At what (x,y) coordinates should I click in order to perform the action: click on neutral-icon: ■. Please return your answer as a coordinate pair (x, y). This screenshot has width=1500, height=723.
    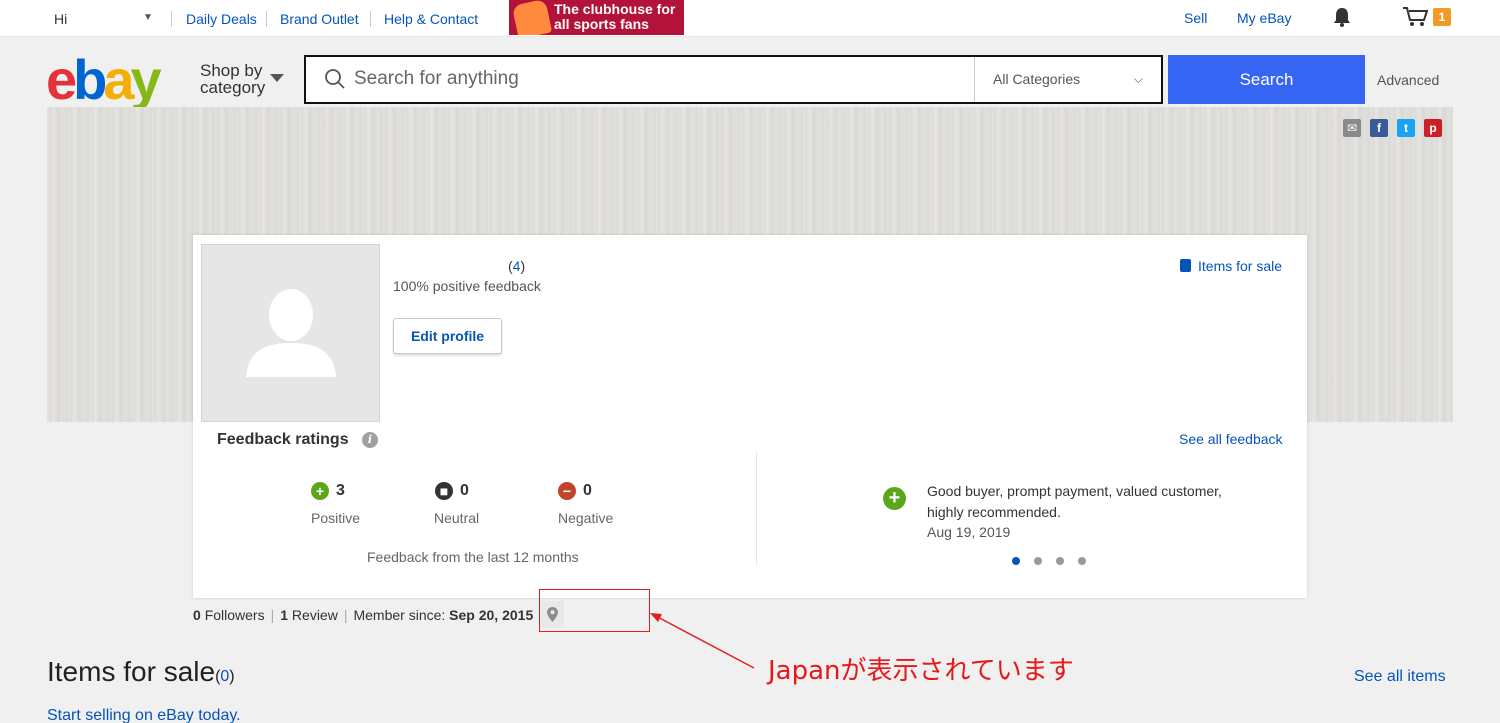
    Looking at the image, I should click on (444, 491).